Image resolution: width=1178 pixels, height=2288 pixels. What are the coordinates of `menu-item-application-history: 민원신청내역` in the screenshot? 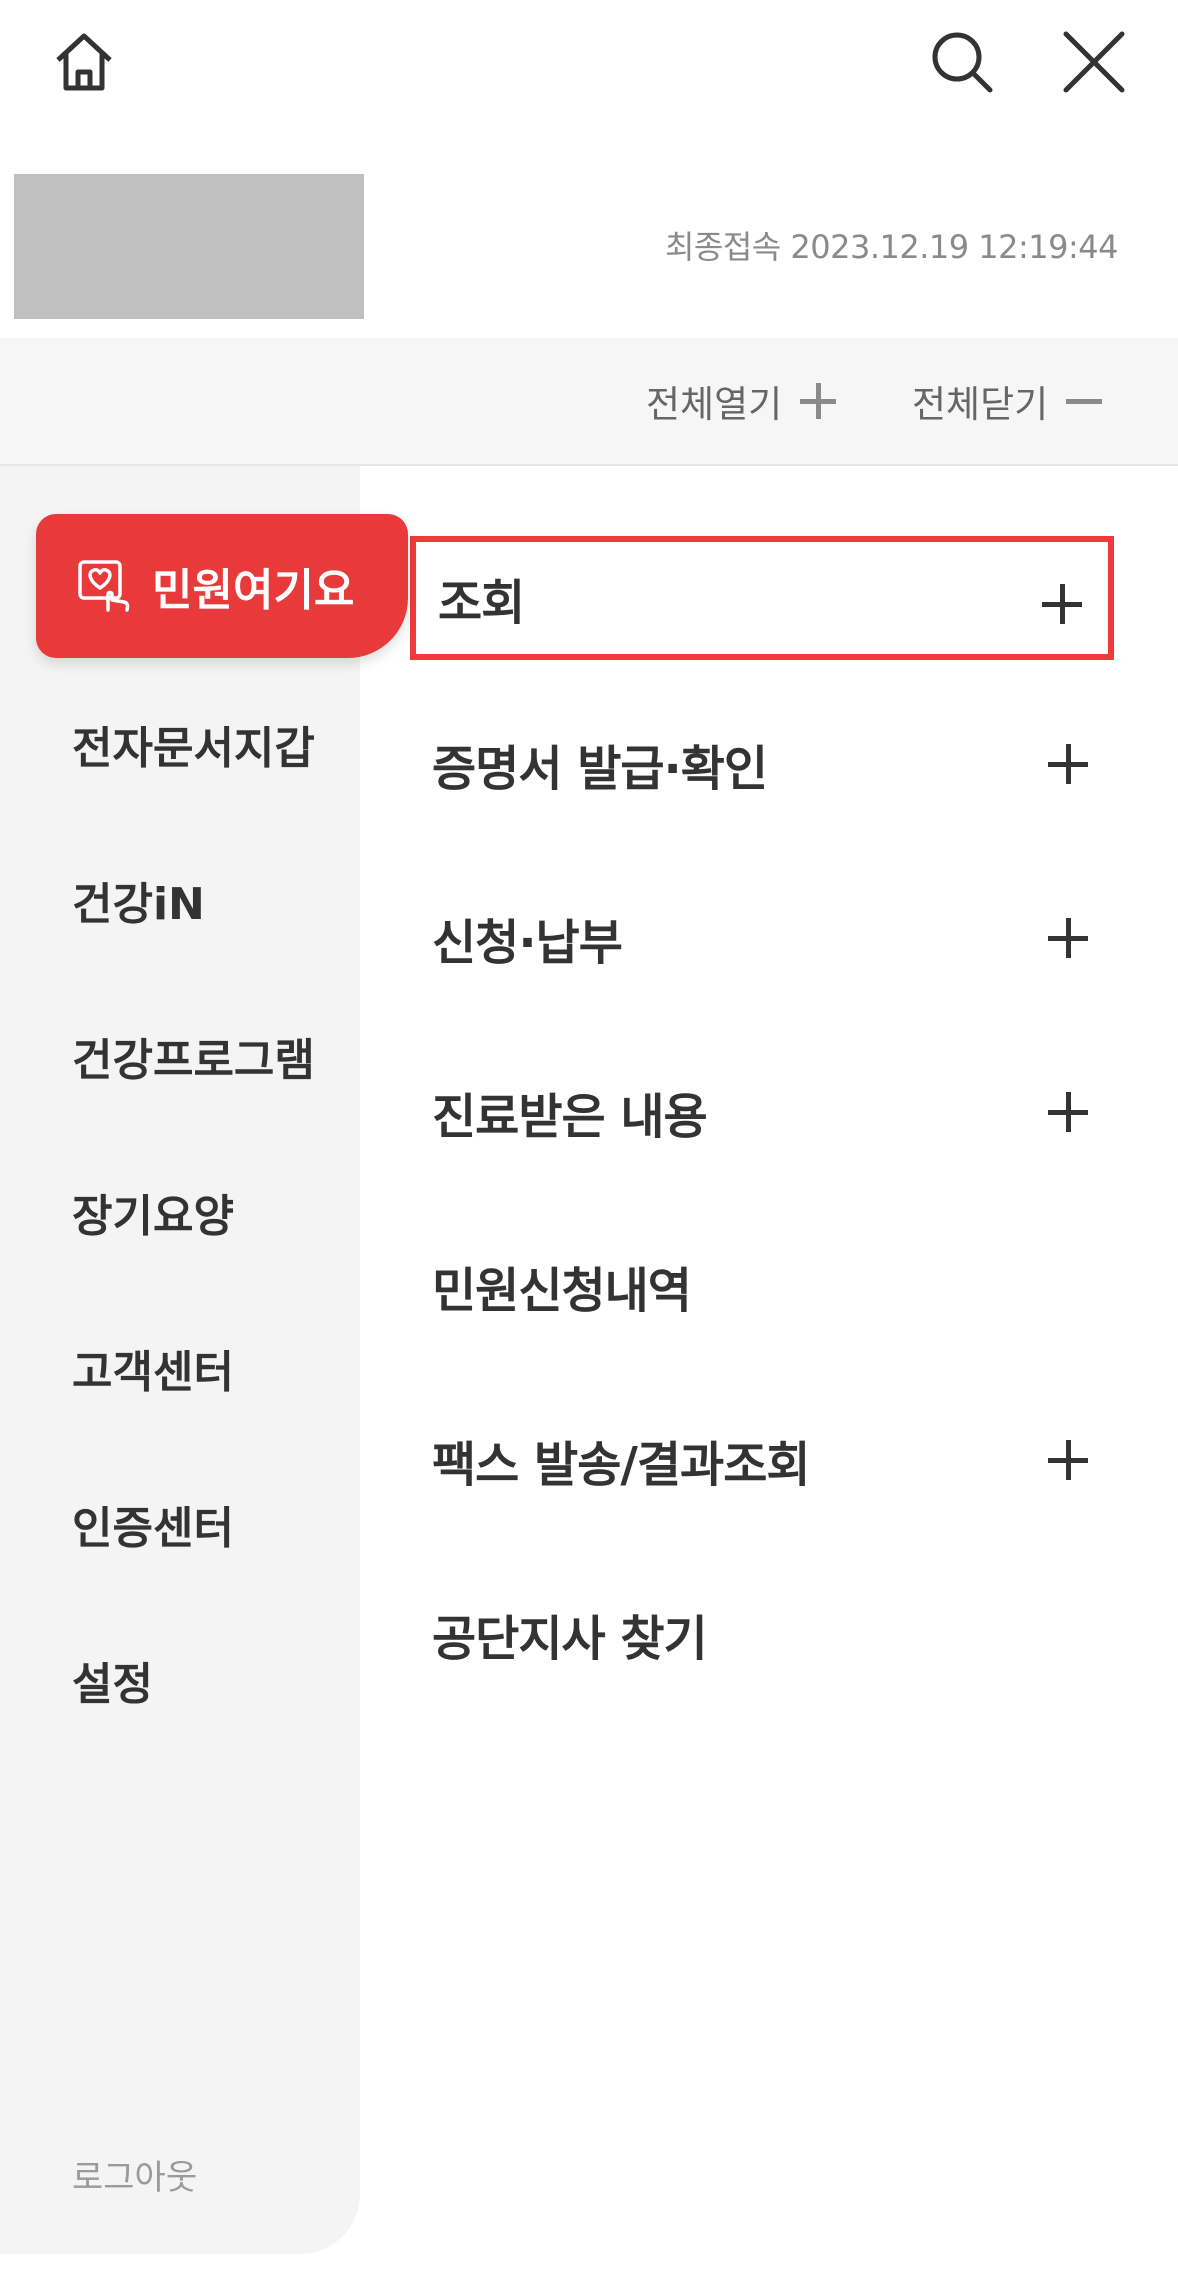 It's located at (762, 1286).